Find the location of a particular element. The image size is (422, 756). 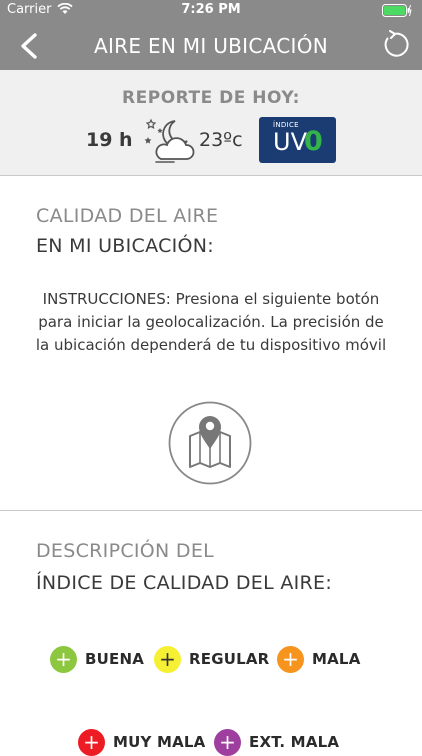

night-partly-cloudy-icon is located at coordinates (169, 140).